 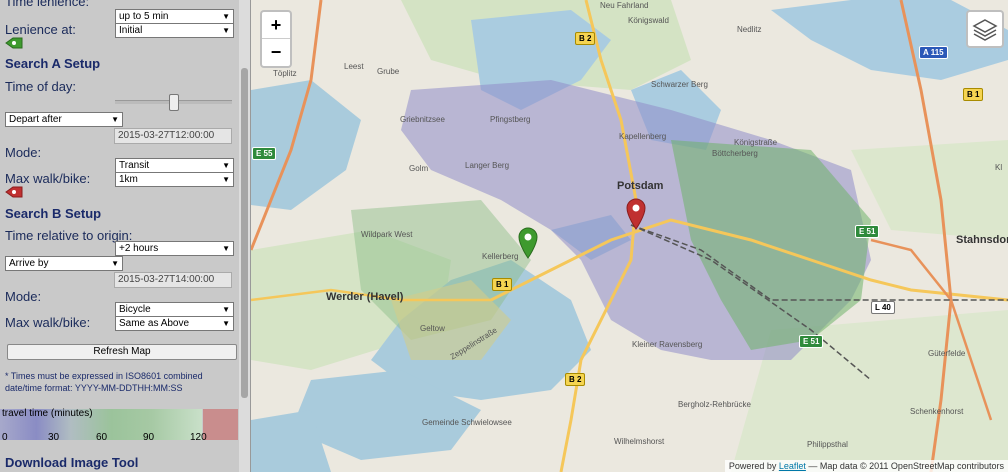 I want to click on iso-note-line2: date/time format: YYYY-MM-DDTHH:MM:SS, so click(x=94, y=388).